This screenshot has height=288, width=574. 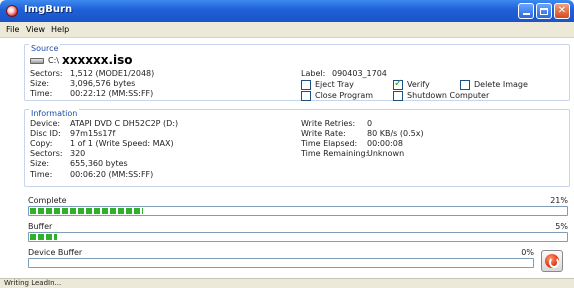 I want to click on time-elapsed-value: 00:00:08, so click(x=385, y=143).